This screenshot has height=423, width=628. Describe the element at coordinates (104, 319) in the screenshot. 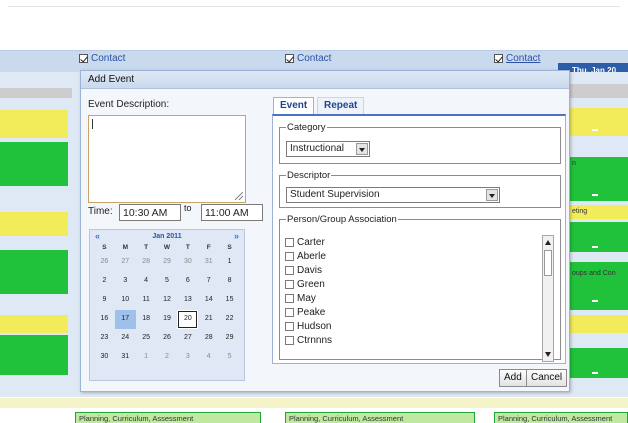

I see `calendar-day: 16` at that location.